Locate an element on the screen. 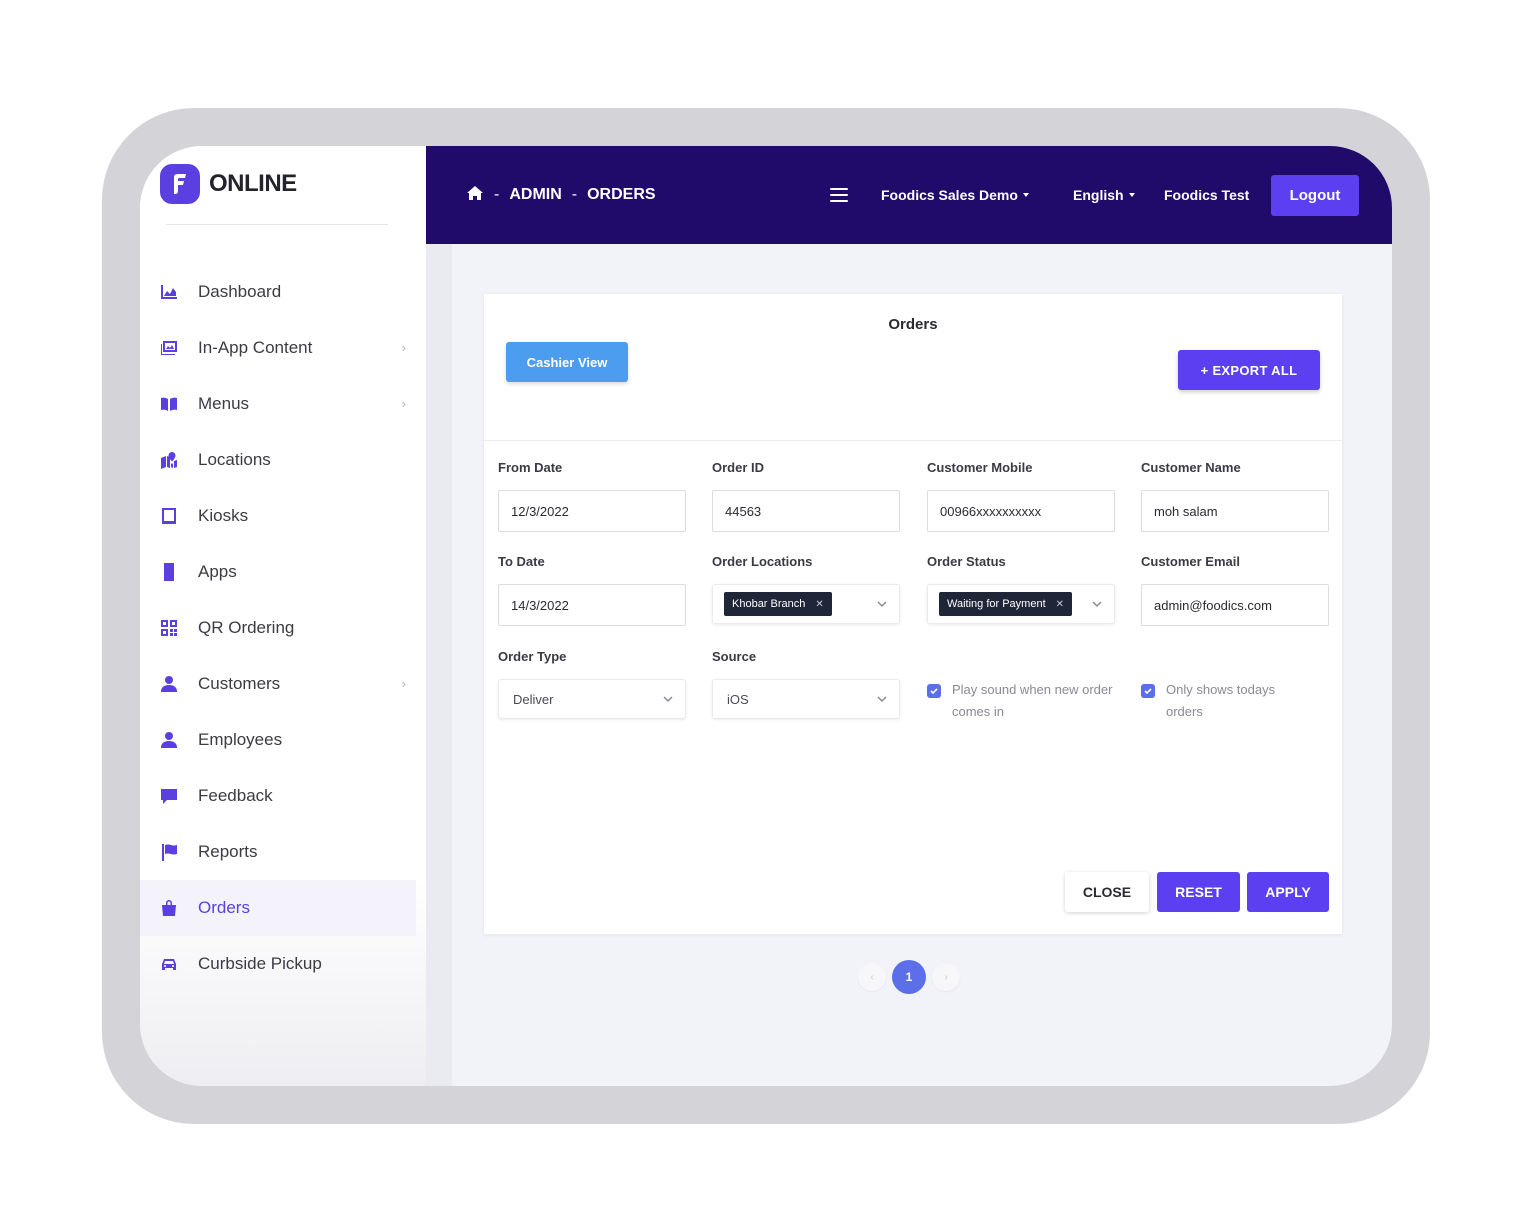 Image resolution: width=1536 pixels, height=1218 pixels. logo-text: ONLINE is located at coordinates (253, 183).